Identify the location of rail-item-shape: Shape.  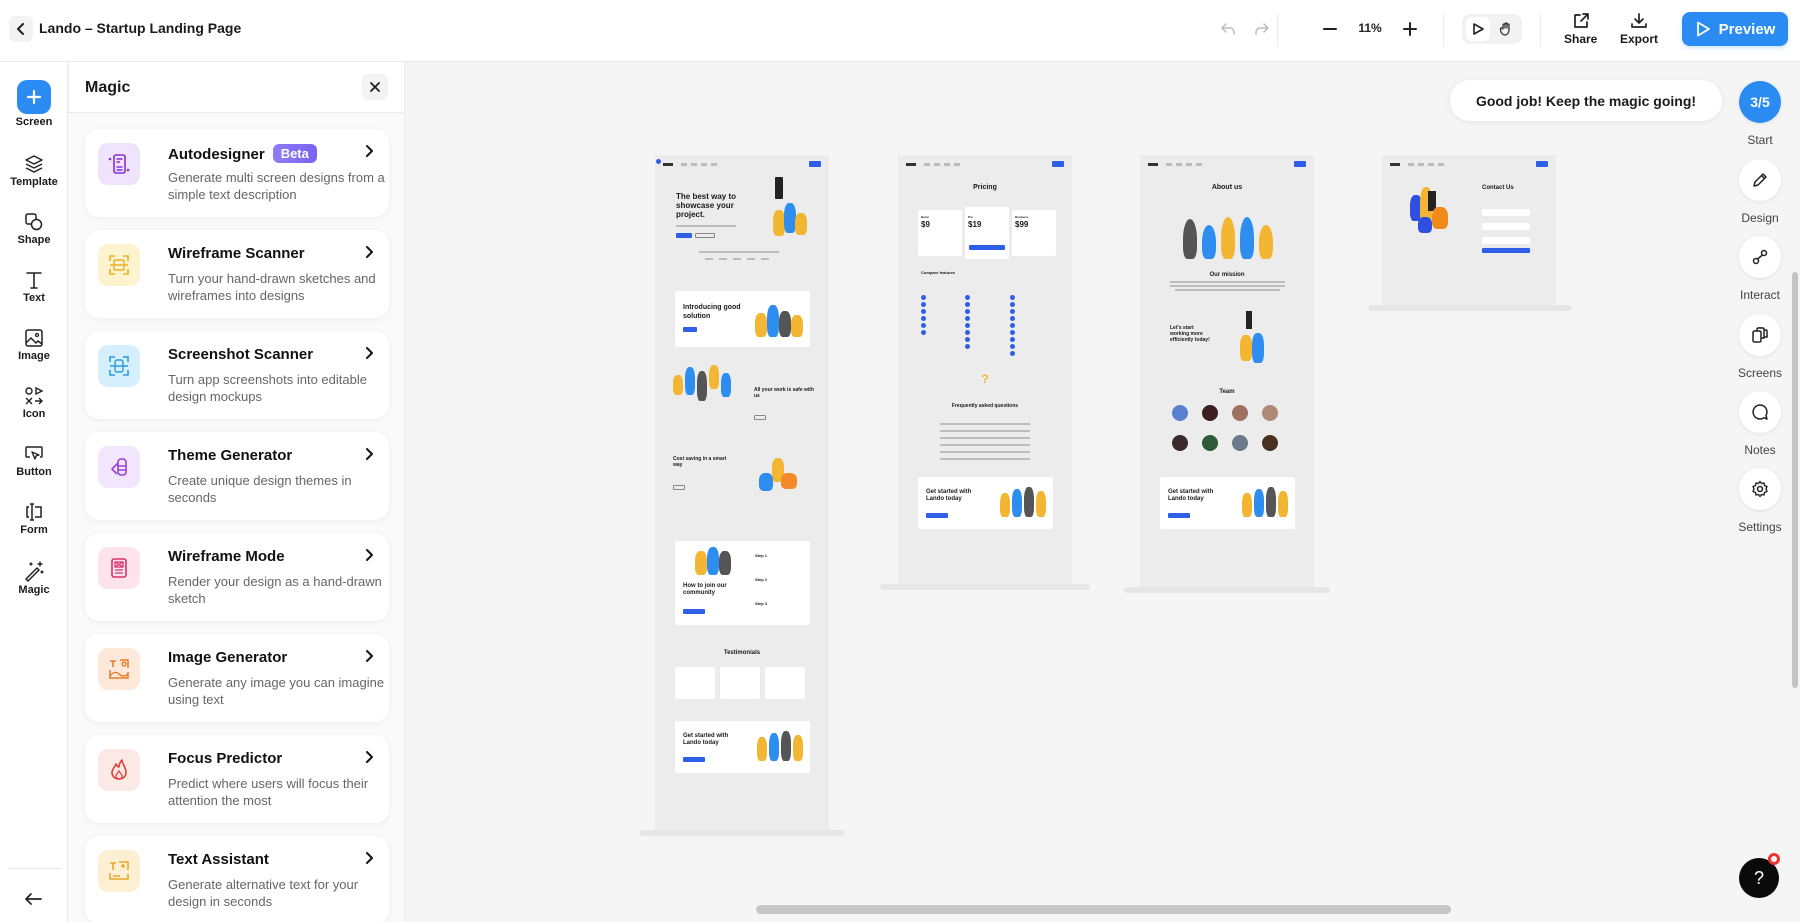
(34, 229).